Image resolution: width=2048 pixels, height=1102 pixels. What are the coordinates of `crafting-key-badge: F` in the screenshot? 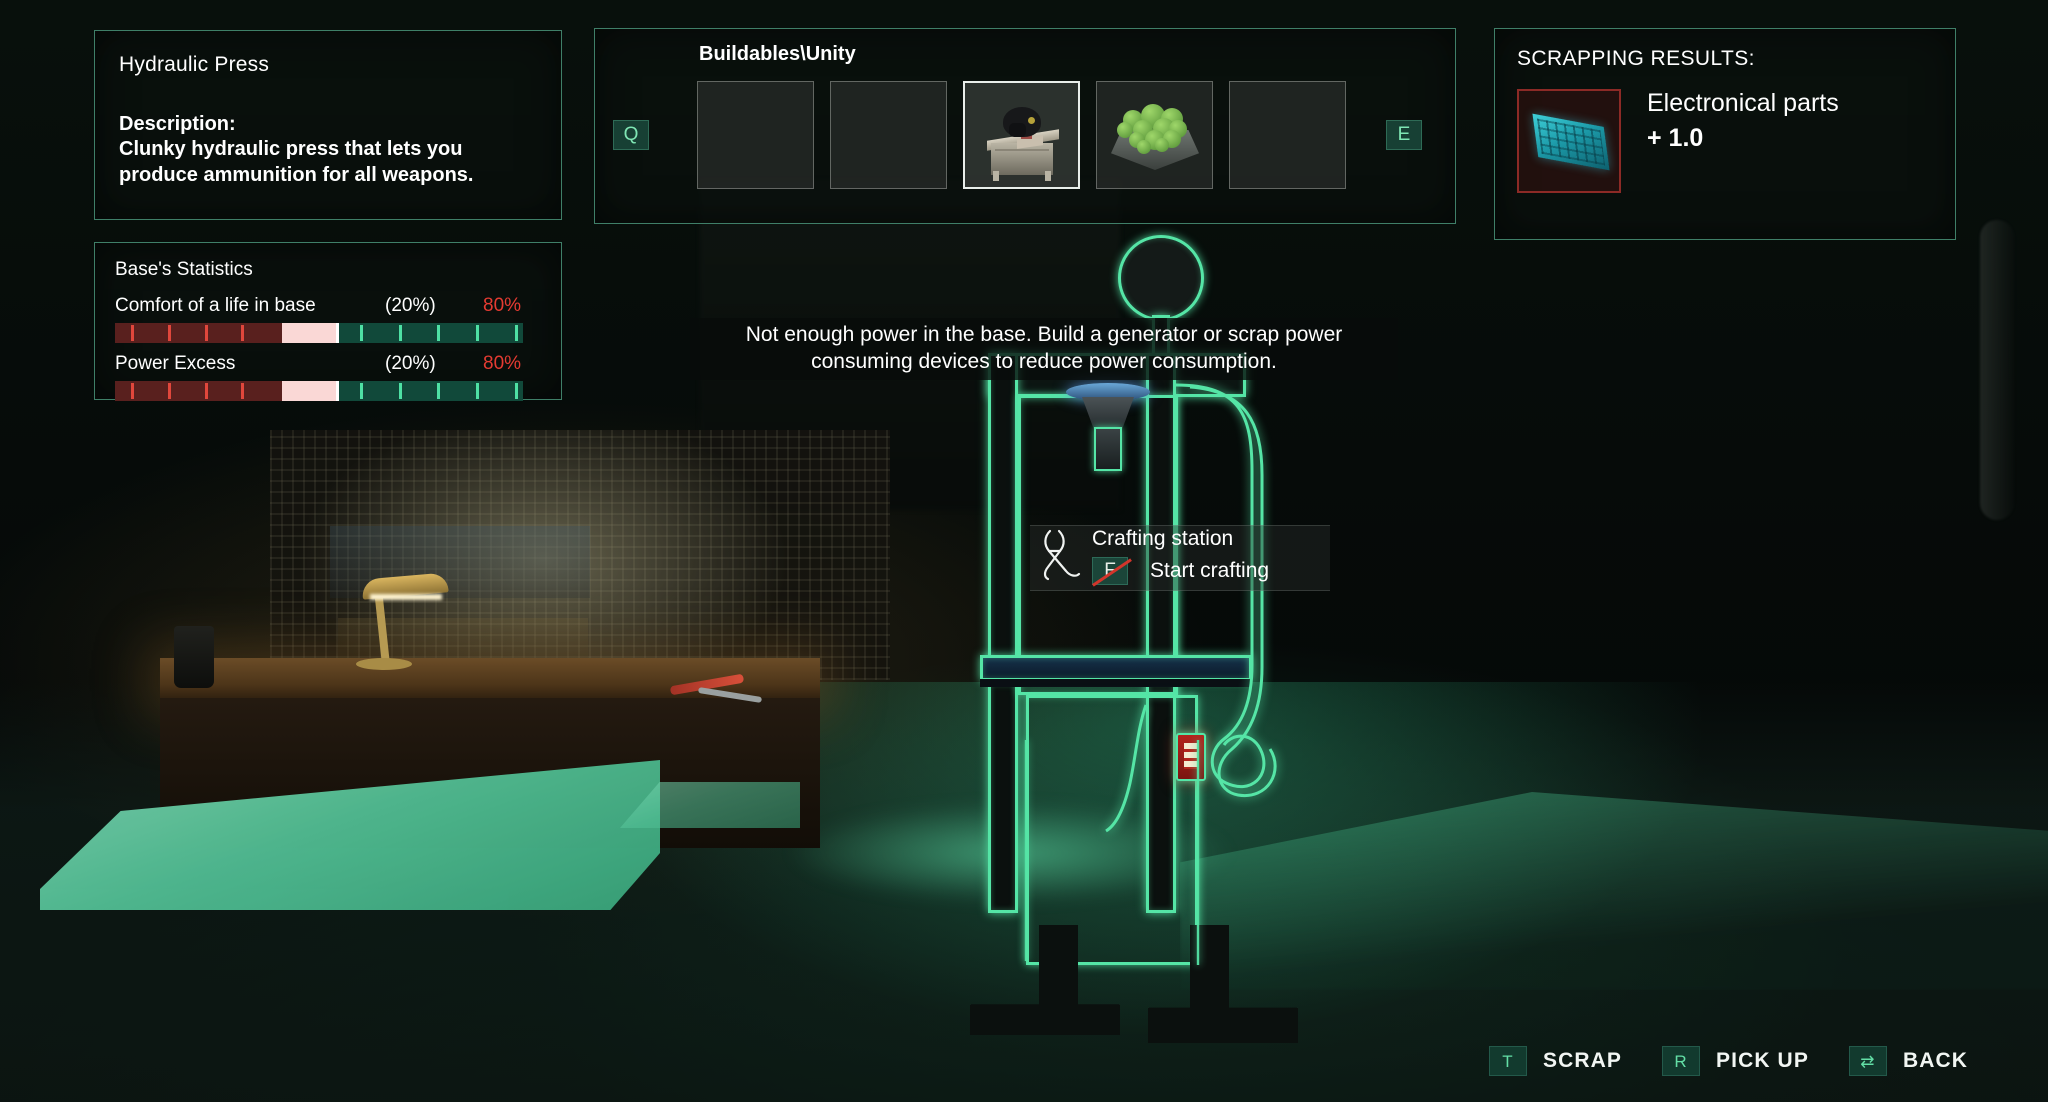 It's located at (1112, 572).